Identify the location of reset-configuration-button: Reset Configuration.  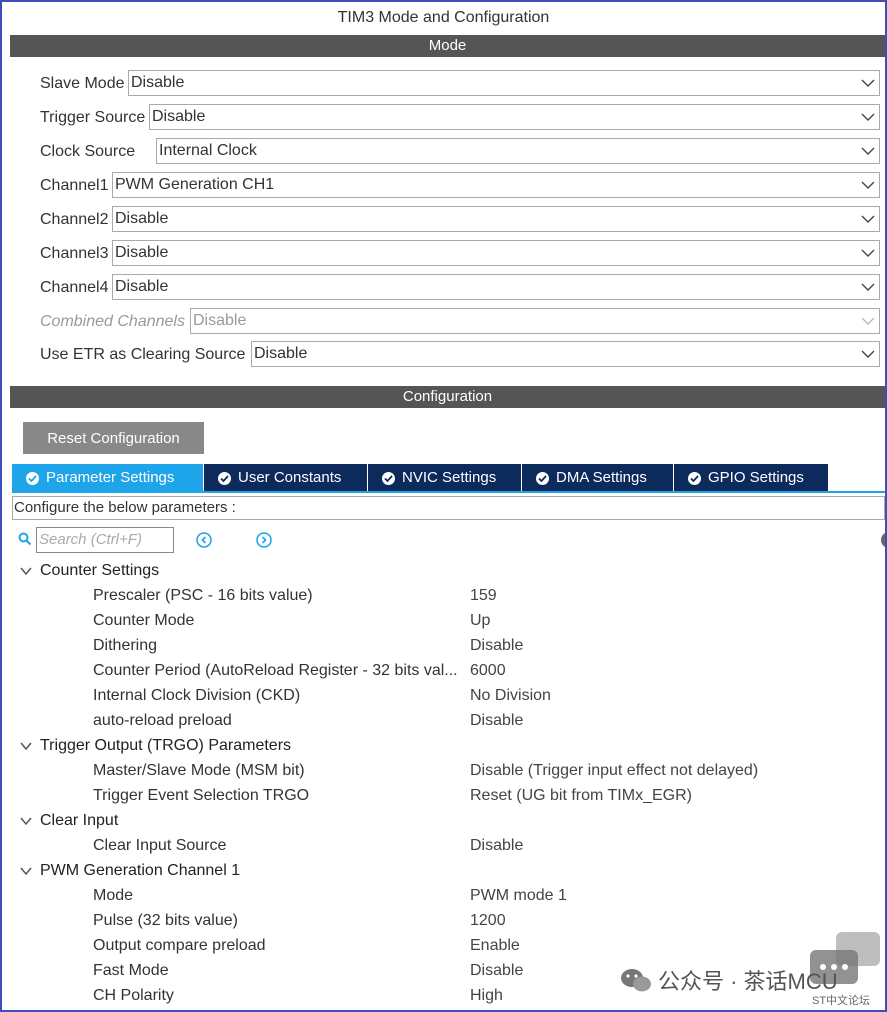
(113, 438).